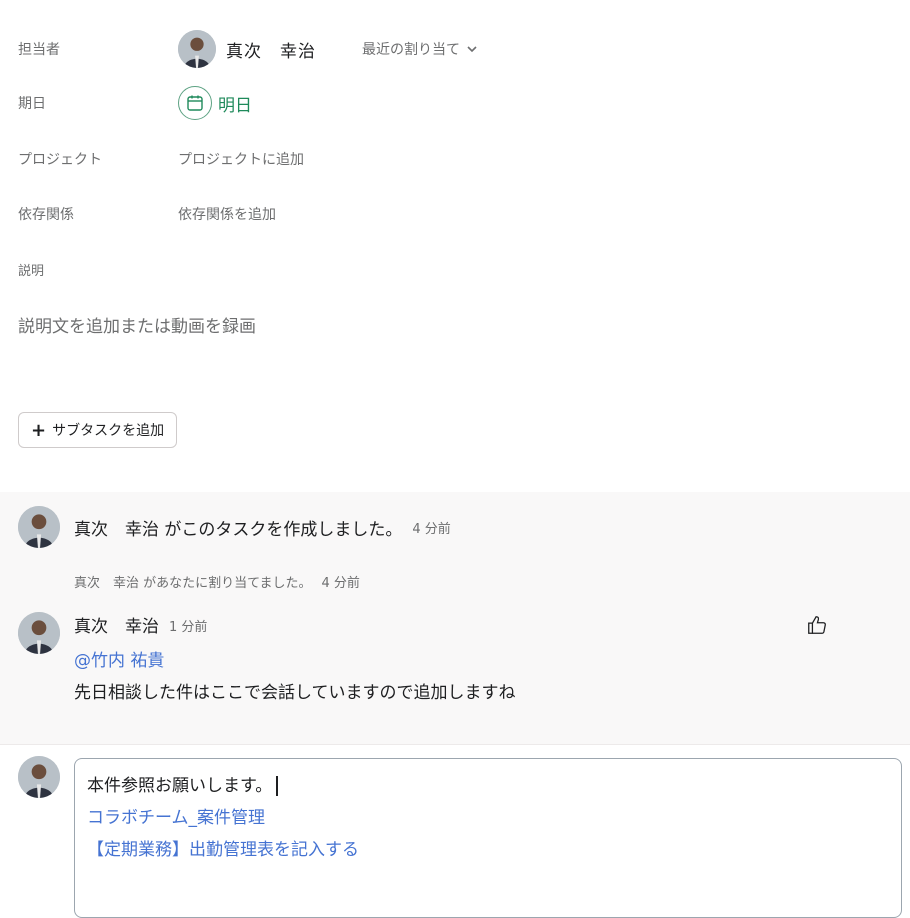 The width and height of the screenshot is (910, 918). I want to click on activity-created: 真次 幸治 がこのタスクを作成しました。 4 分前, so click(234, 527).